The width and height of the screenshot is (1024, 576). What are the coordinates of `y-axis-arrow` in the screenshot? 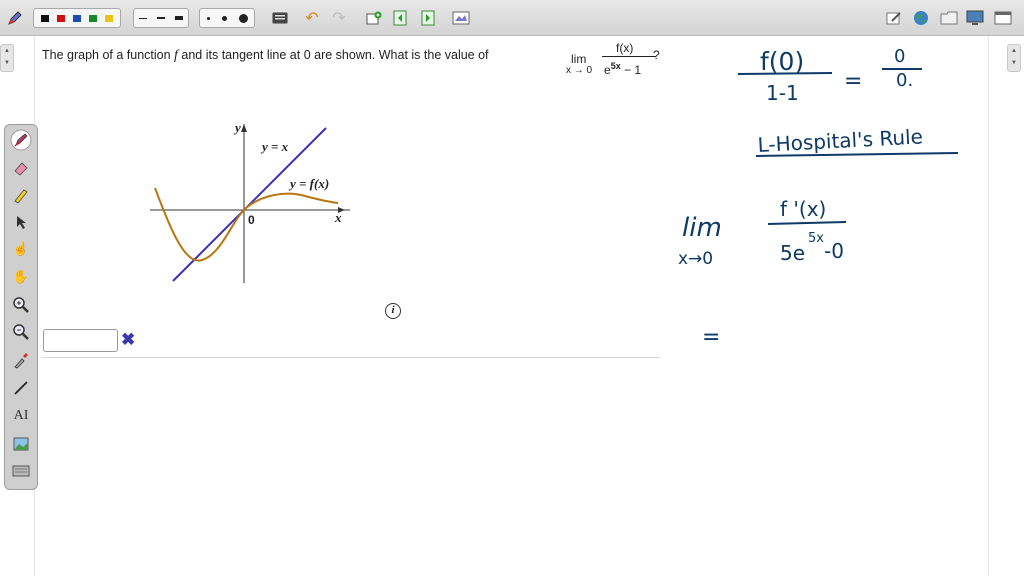 It's located at (244, 128).